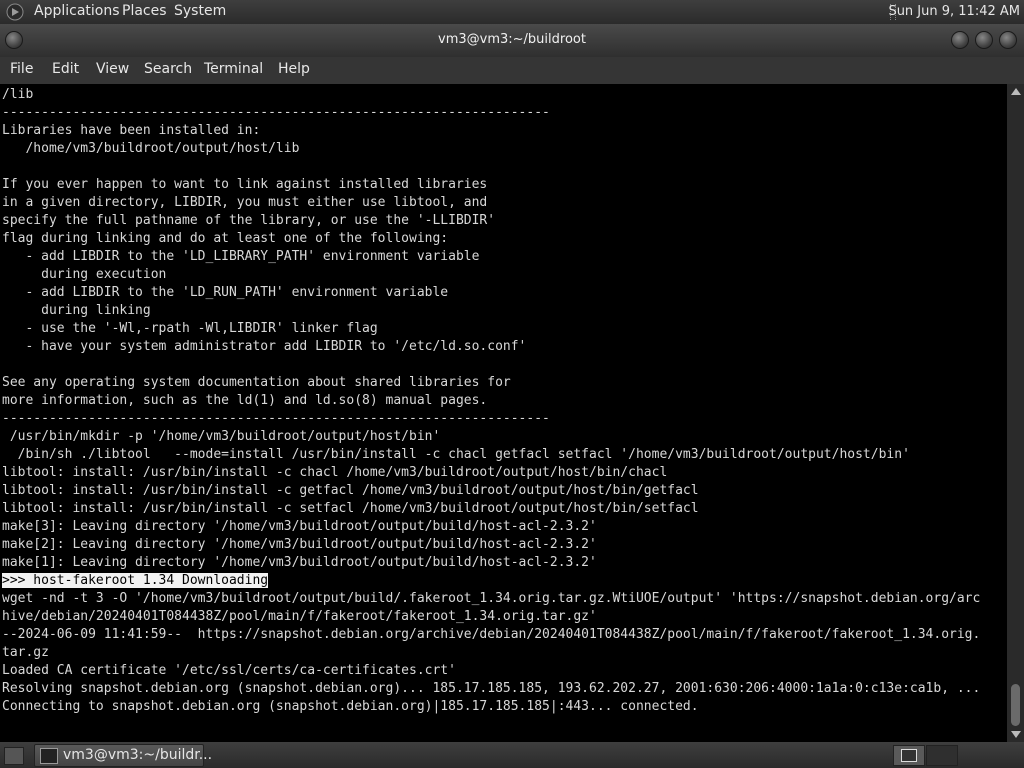  What do you see at coordinates (1015, 413) in the screenshot?
I see `vertical-scrollbar` at bounding box center [1015, 413].